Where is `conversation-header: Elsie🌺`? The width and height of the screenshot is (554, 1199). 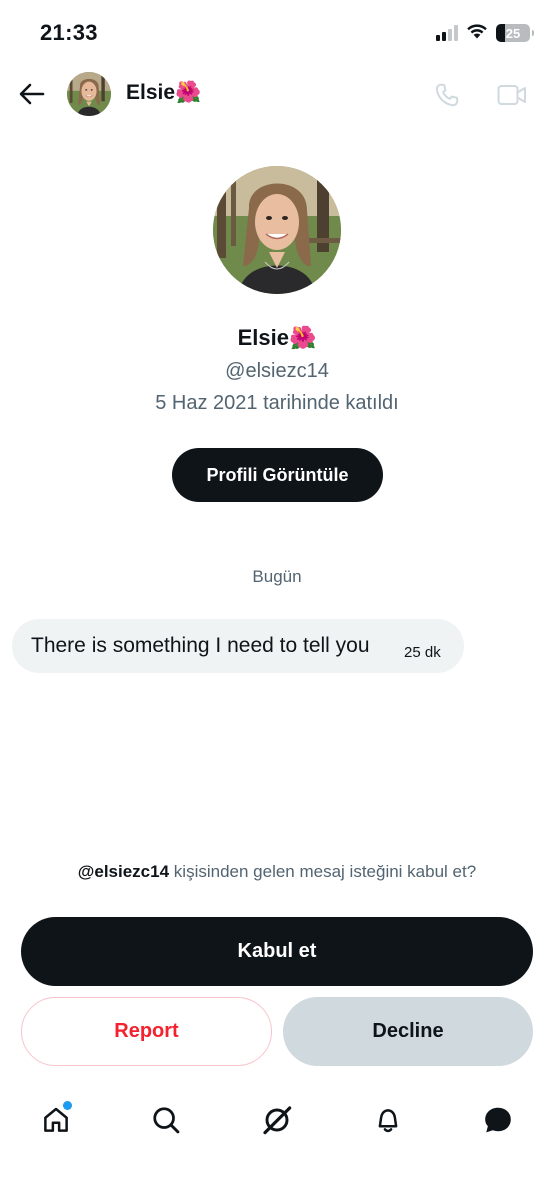 conversation-header: Elsie🌺 is located at coordinates (277, 94).